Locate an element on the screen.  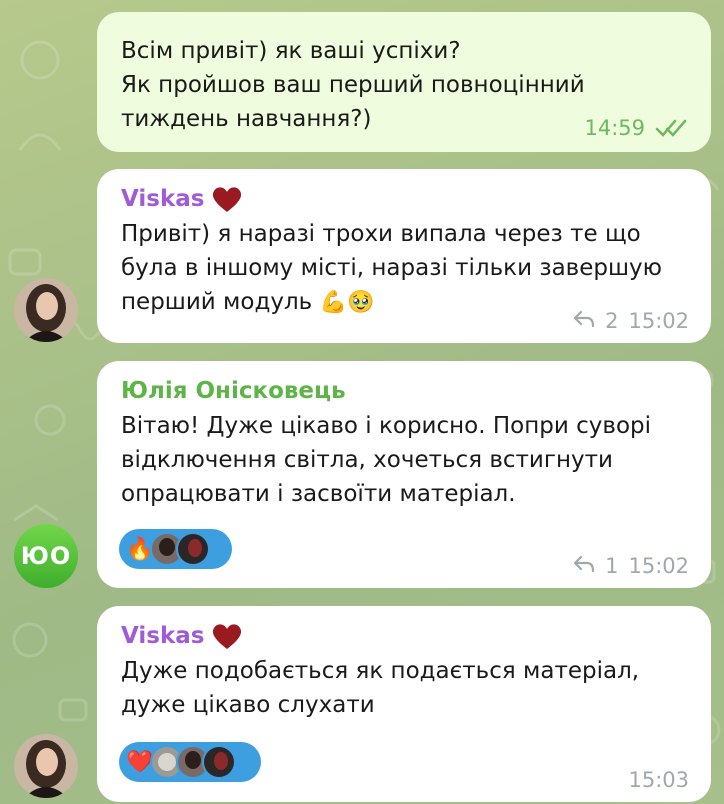
message-meta: 1 15:02 is located at coordinates (631, 566).